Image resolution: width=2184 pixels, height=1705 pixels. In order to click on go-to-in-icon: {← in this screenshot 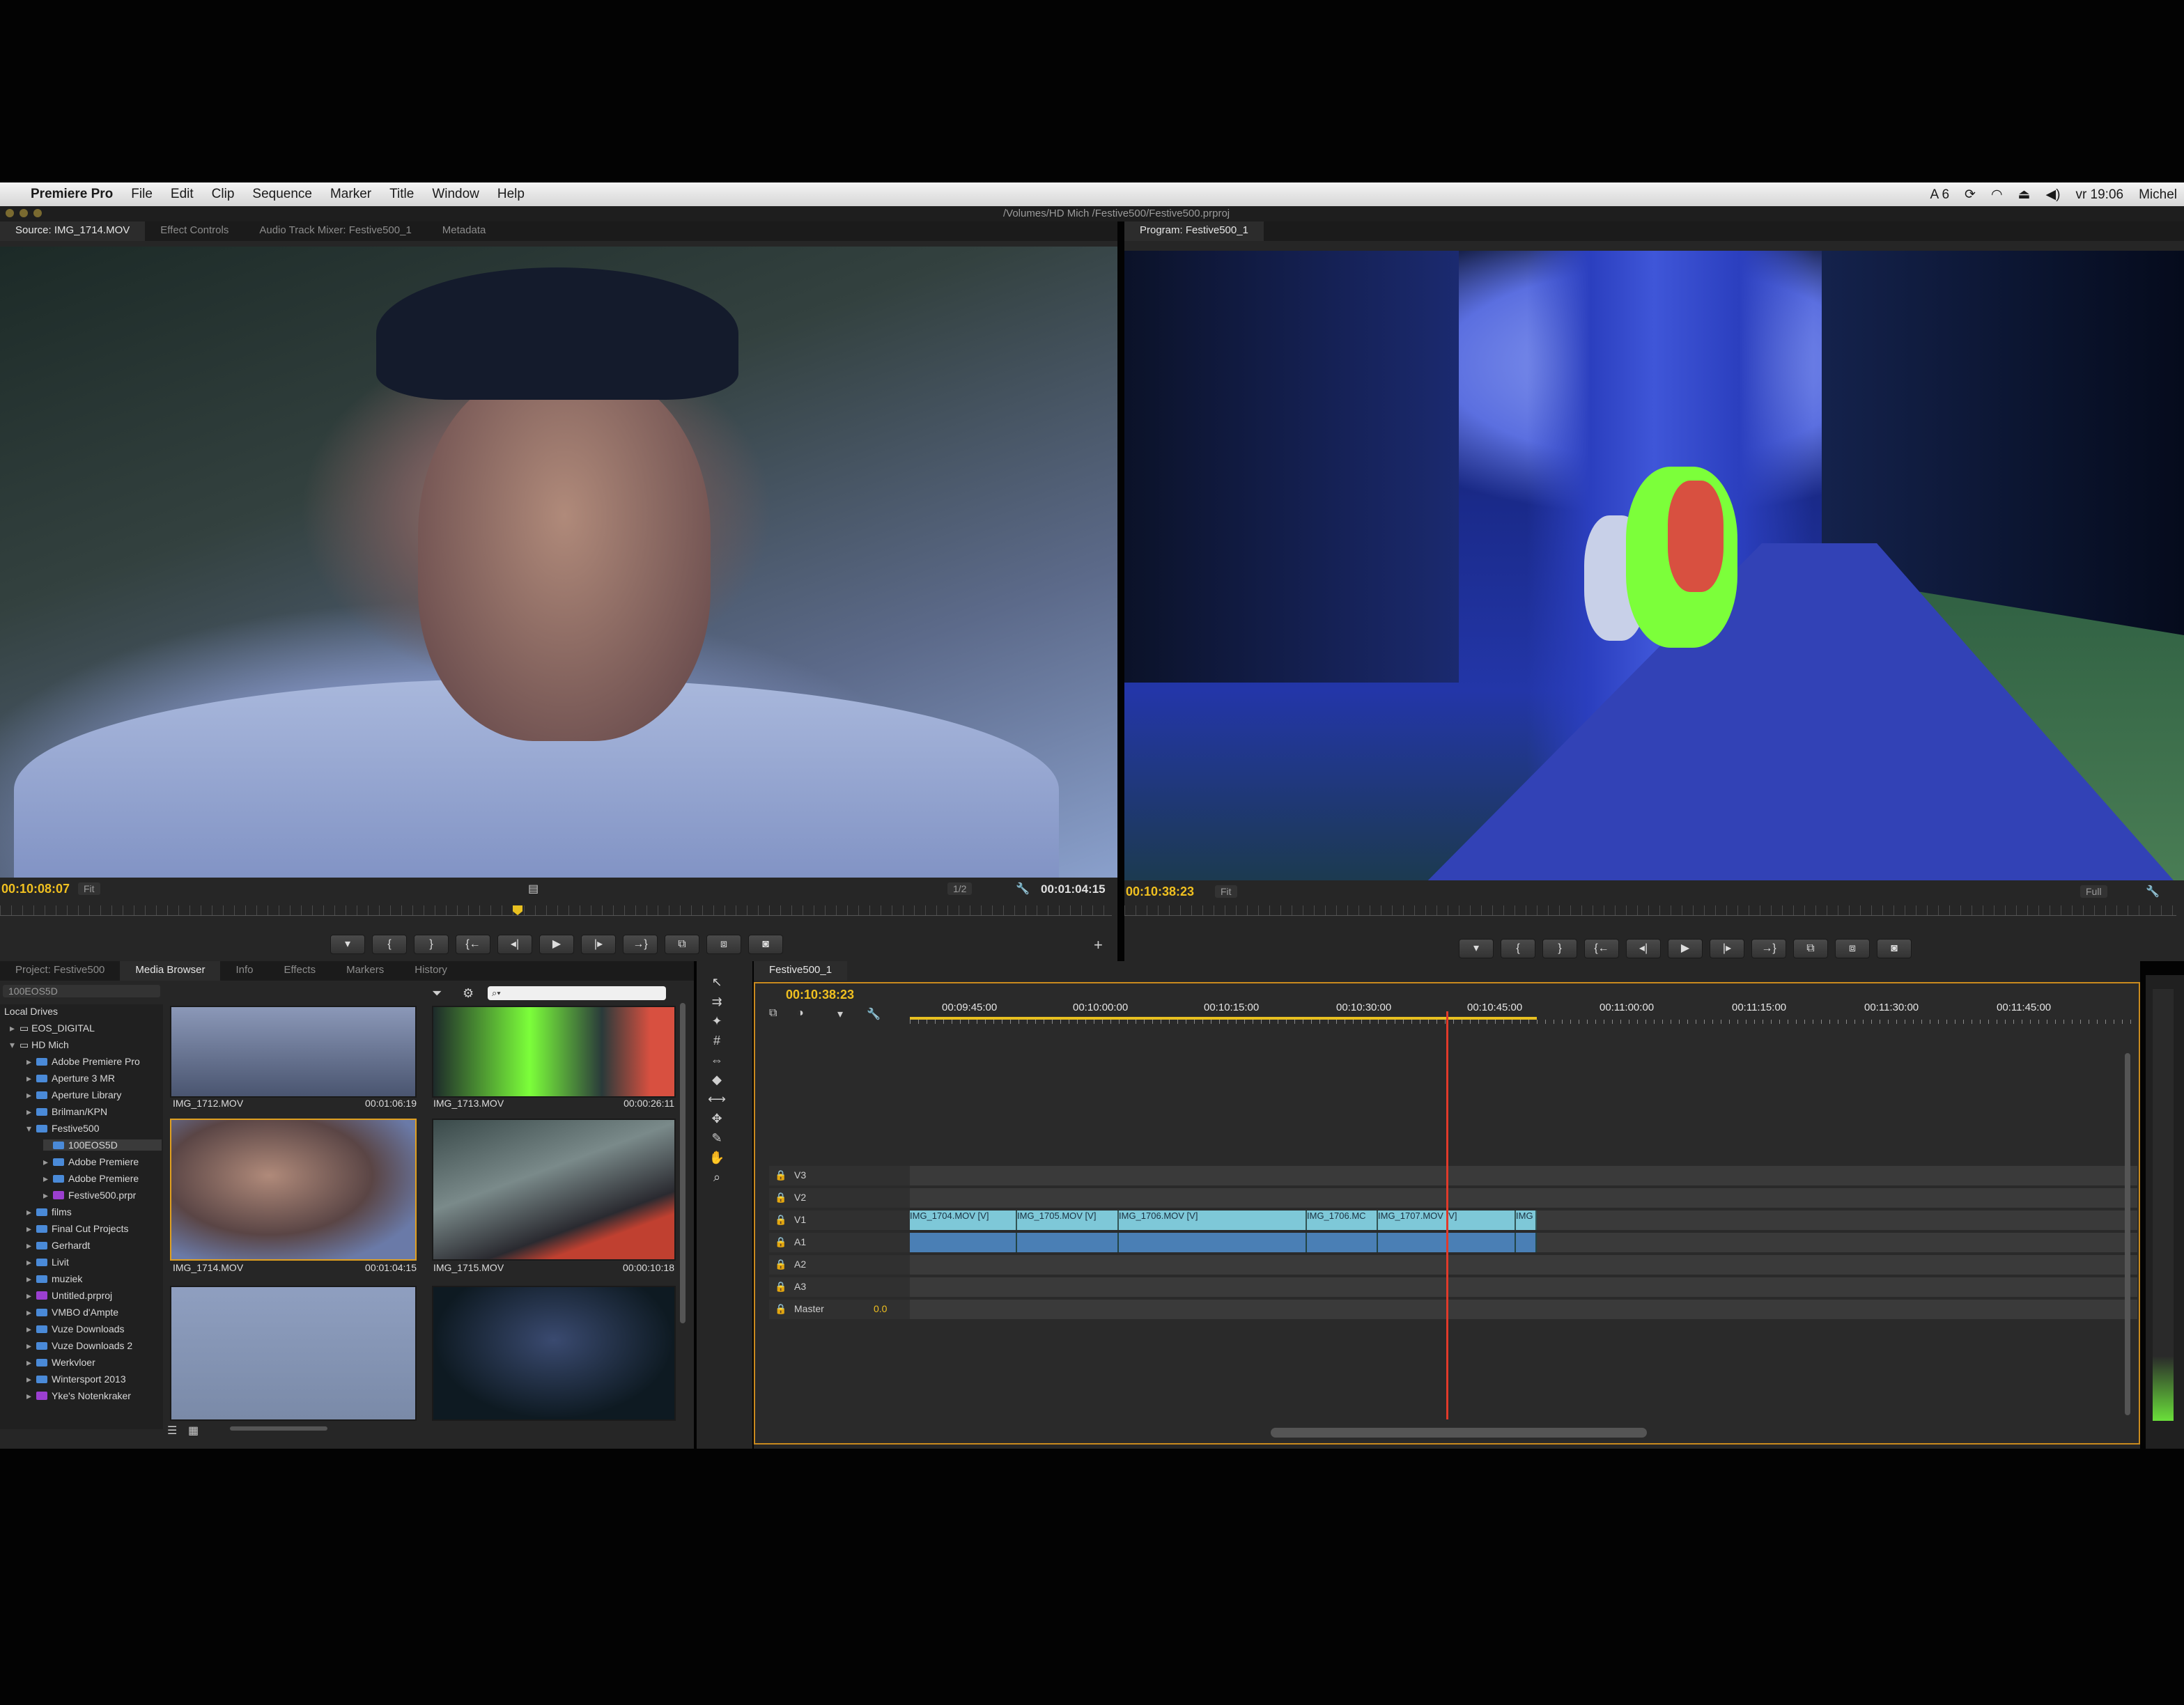, I will do `click(473, 944)`.